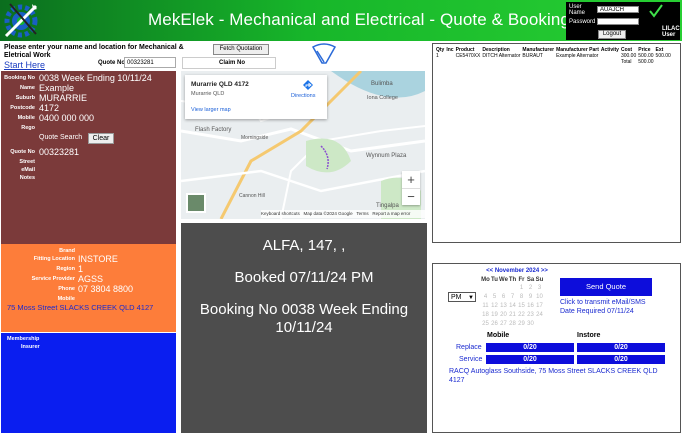 This screenshot has width=682, height=433. What do you see at coordinates (304, 245) in the screenshot?
I see `vehicle-line: ALFA, 147, ,` at bounding box center [304, 245].